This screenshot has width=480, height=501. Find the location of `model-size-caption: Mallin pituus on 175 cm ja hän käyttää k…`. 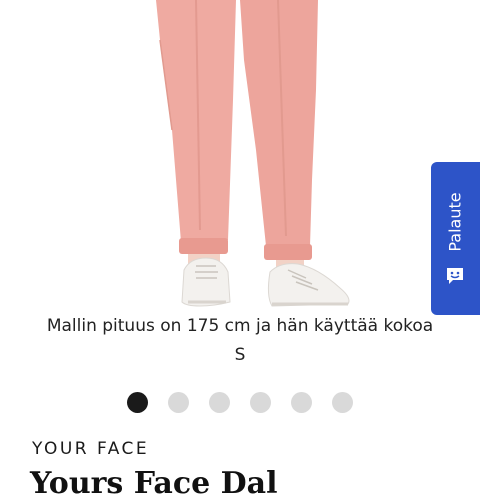

model-size-caption: Mallin pituus on 175 cm ja hän käyttää k… is located at coordinates (240, 340).